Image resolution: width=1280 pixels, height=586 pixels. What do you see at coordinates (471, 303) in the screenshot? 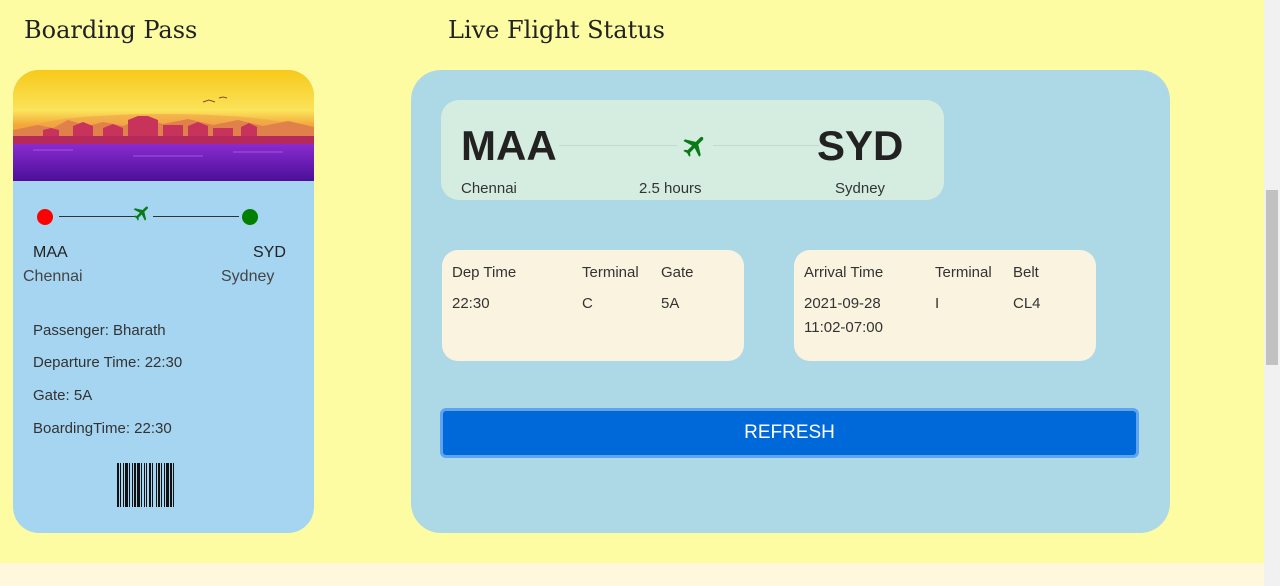
I see `dep-time-value: 22:30` at bounding box center [471, 303].